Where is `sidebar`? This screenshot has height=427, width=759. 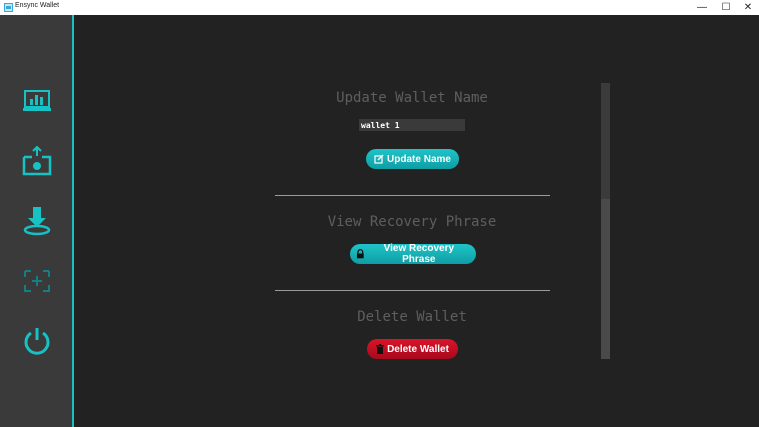 sidebar is located at coordinates (37, 221).